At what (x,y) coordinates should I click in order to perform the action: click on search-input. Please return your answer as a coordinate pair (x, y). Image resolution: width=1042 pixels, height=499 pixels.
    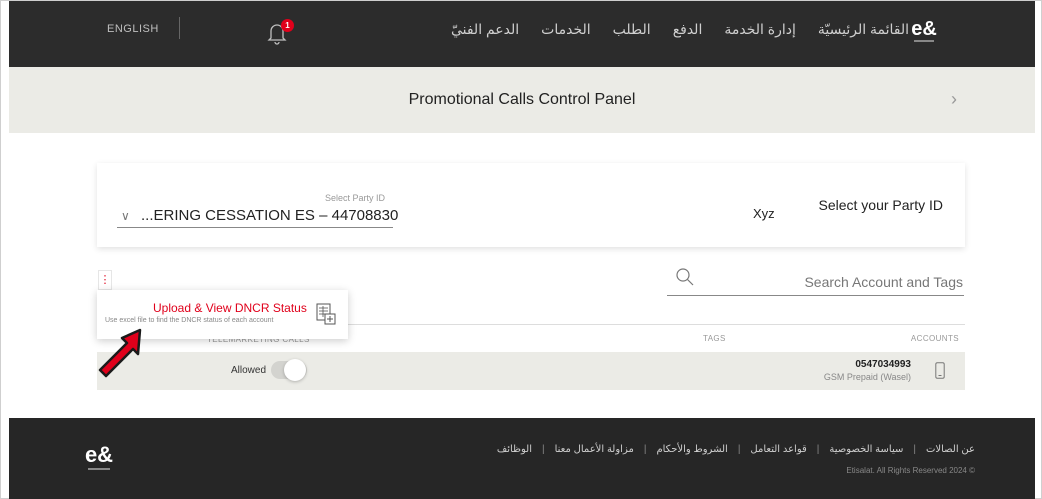
    Looking at the image, I should click on (832, 282).